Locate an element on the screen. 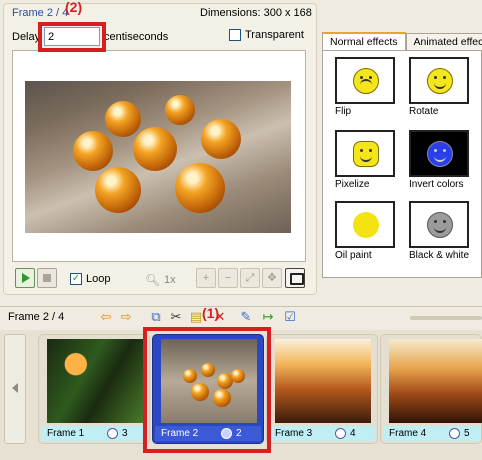 This screenshot has width=482, height=460. frame-delay: 5 is located at coordinates (467, 433).